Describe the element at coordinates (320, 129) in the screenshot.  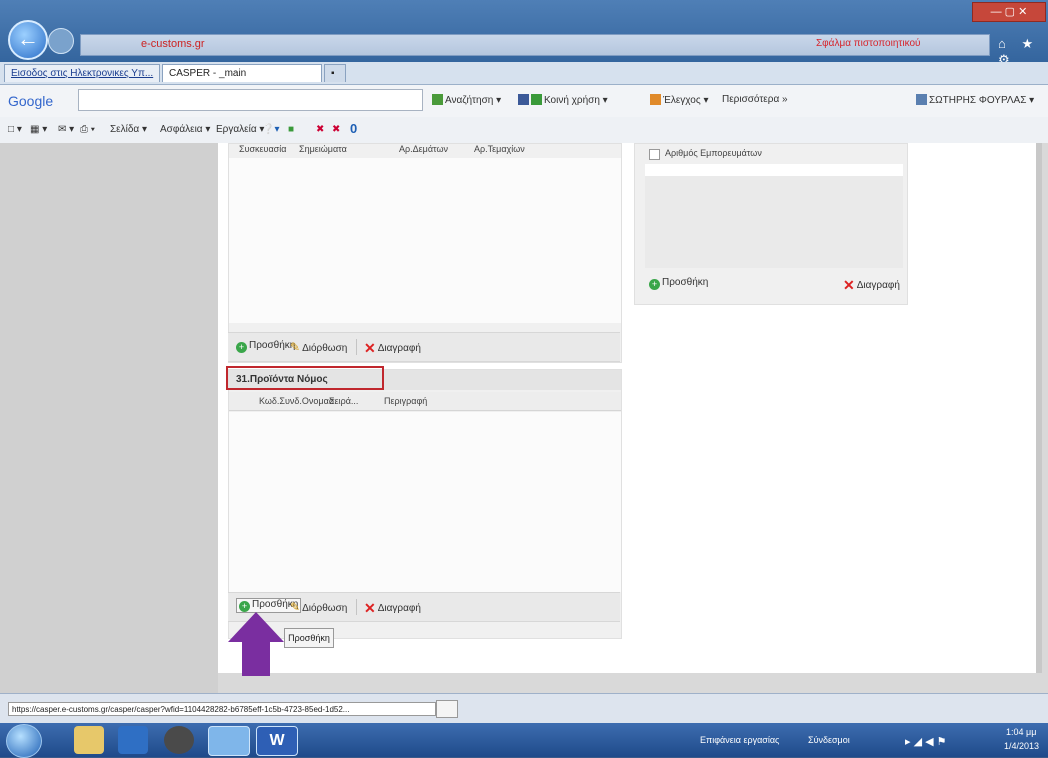
I see `extension-icon-1: ✖` at that location.